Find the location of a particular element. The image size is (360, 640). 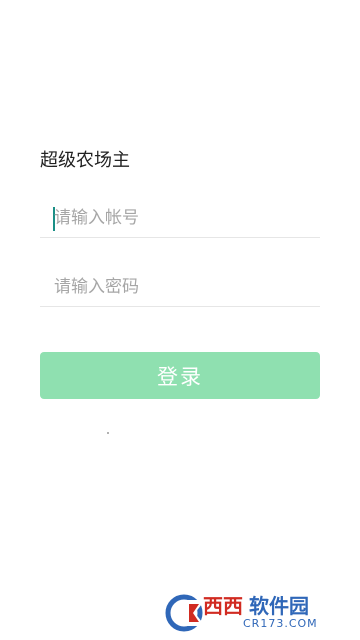

password-input is located at coordinates (180, 287).